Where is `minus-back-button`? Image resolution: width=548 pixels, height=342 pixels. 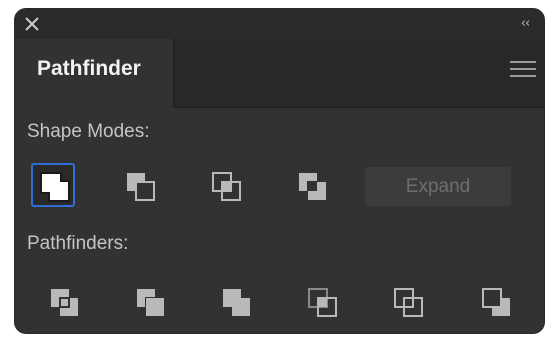
minus-back-button is located at coordinates (497, 303).